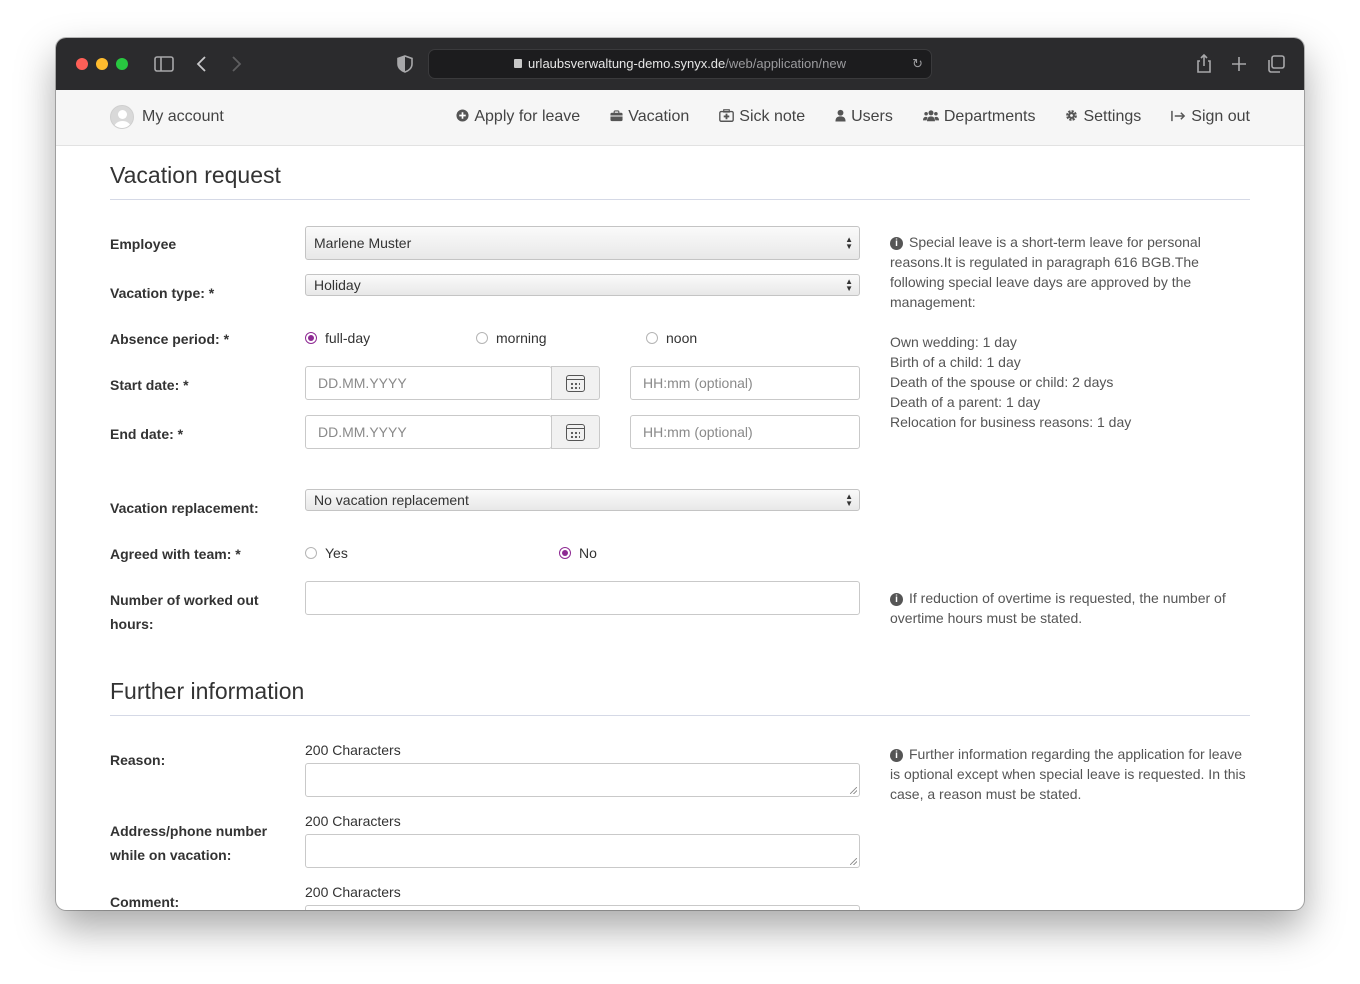 The image size is (1360, 984). What do you see at coordinates (164, 64) in the screenshot?
I see `sidebar-icon` at bounding box center [164, 64].